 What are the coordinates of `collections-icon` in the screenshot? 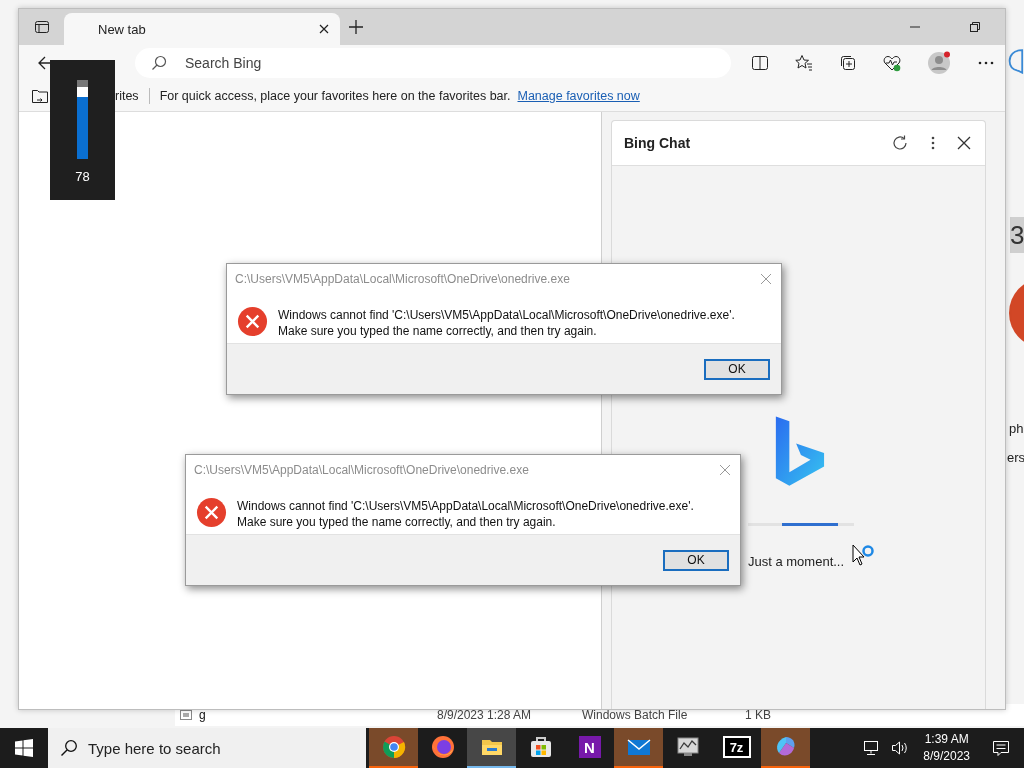 It's located at (848, 63).